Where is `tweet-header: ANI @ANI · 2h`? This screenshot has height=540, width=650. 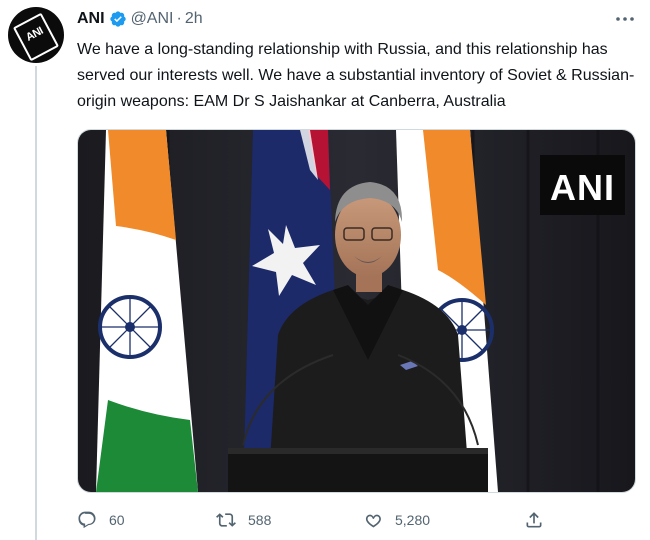 tweet-header: ANI @ANI · 2h is located at coordinates (140, 19).